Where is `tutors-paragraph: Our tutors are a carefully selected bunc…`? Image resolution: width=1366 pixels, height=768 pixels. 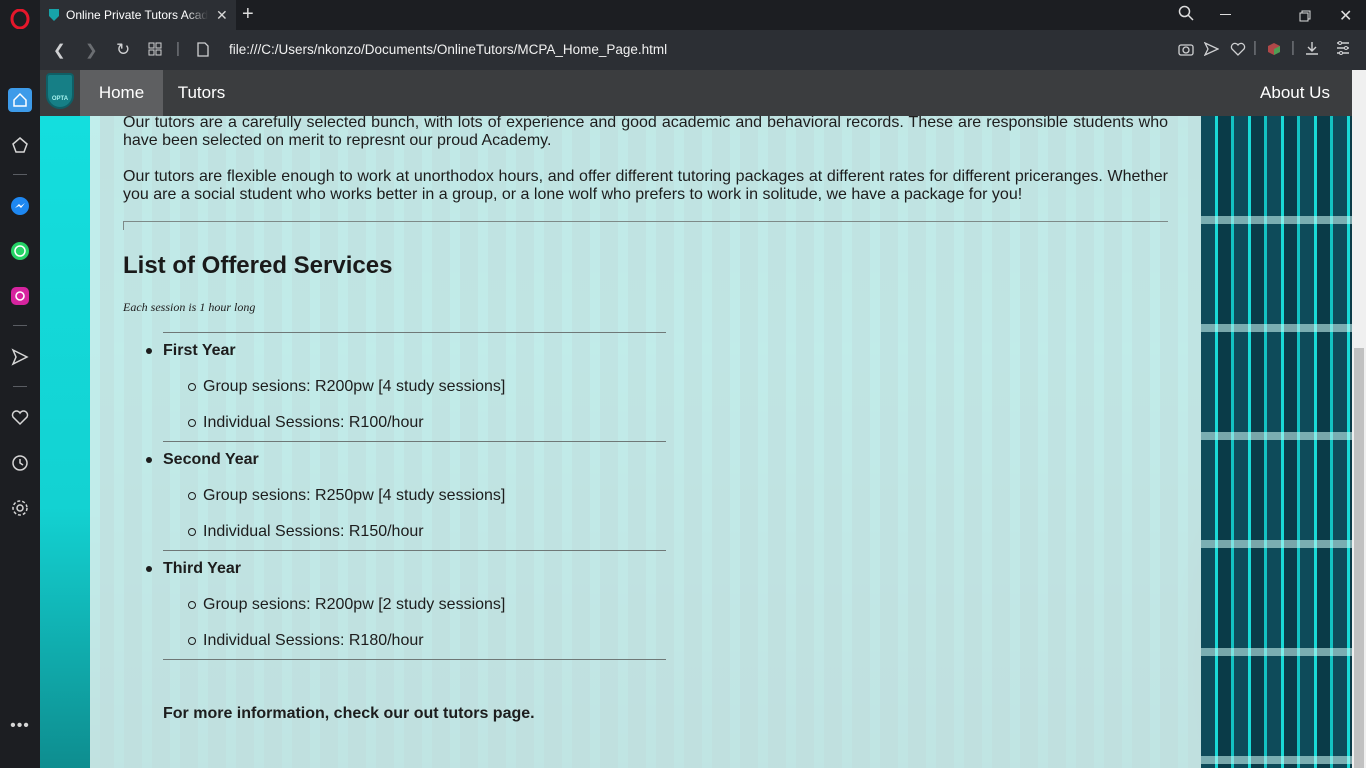
tutors-paragraph: Our tutors are a carefully selected bunc… is located at coordinates (645, 132).